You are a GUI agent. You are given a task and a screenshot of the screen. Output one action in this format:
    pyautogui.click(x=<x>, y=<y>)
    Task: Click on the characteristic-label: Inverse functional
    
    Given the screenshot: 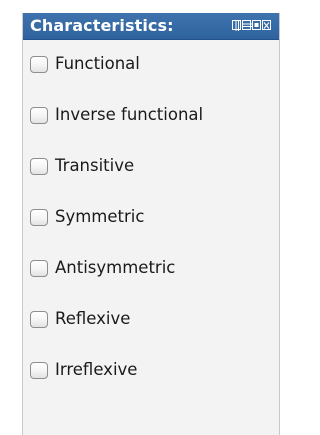 What is the action you would take?
    pyautogui.click(x=129, y=114)
    